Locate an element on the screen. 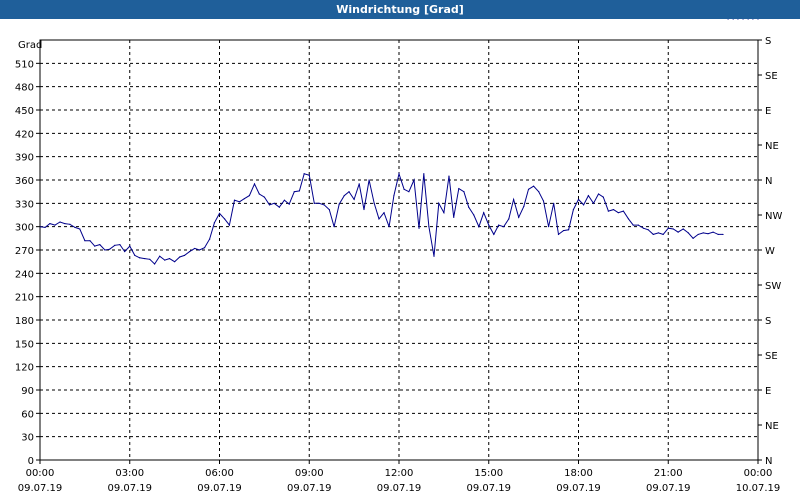  y-tick-label: 240 is located at coordinates (24, 274).